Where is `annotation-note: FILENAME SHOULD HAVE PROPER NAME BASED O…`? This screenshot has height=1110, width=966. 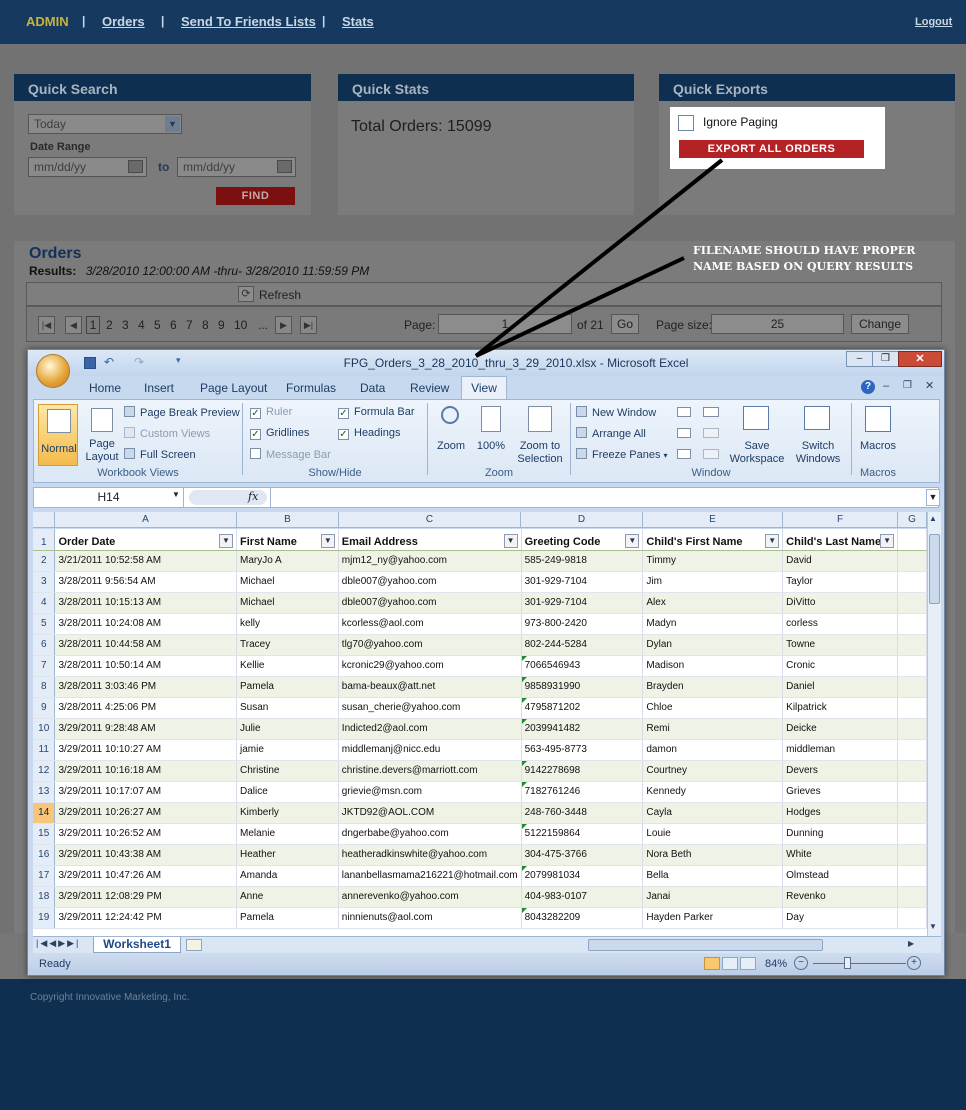 annotation-note: FILENAME SHOULD HAVE PROPER NAME BASED O… is located at coordinates (804, 259).